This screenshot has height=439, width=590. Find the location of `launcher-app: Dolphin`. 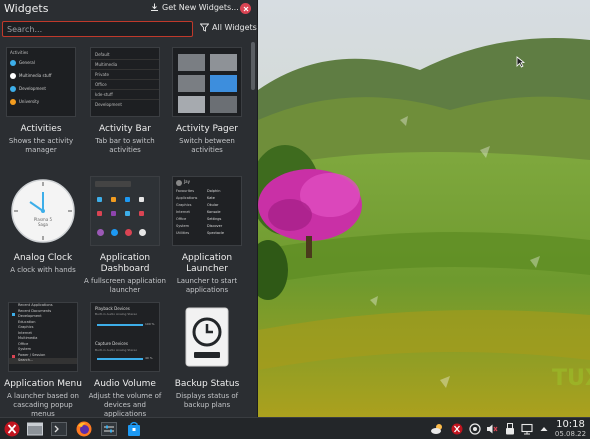

launcher-app: Dolphin is located at coordinates (214, 191).